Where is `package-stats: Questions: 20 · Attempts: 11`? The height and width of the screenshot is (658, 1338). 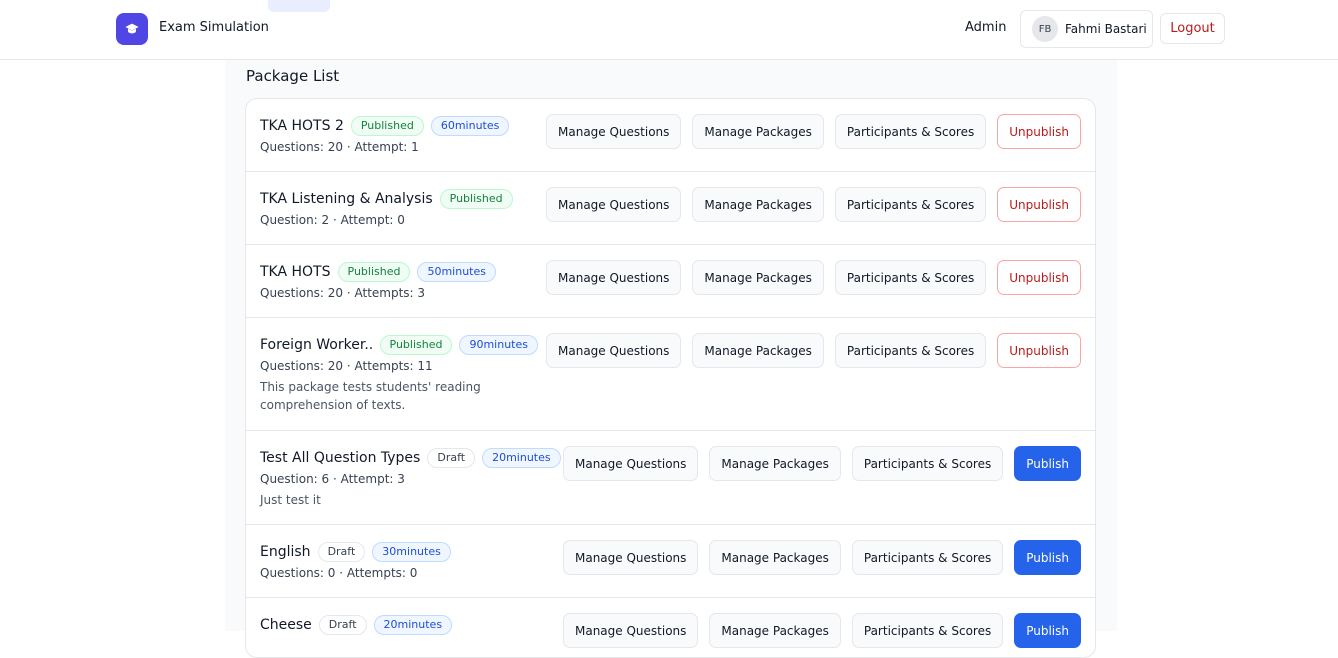 package-stats: Questions: 20 · Attempts: 11 is located at coordinates (346, 366).